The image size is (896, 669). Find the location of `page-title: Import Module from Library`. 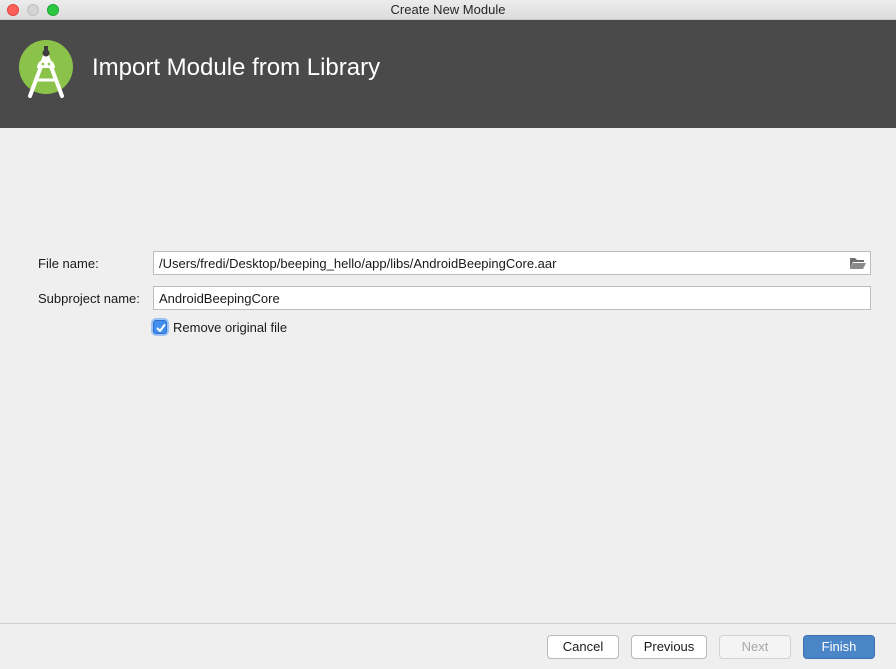

page-title: Import Module from Library is located at coordinates (236, 67).